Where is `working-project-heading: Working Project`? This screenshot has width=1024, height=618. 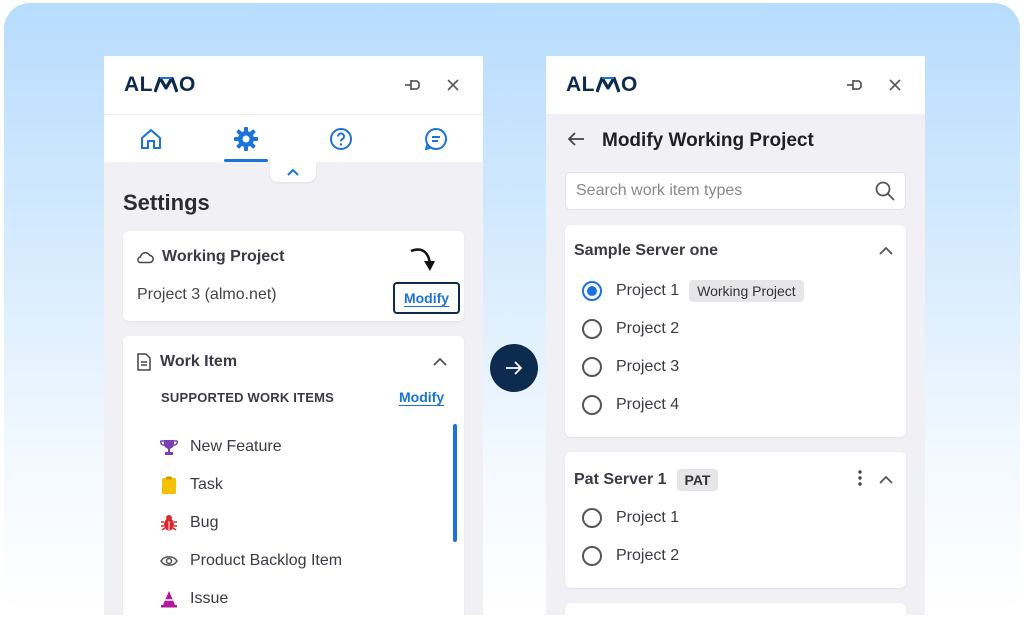 working-project-heading: Working Project is located at coordinates (223, 256).